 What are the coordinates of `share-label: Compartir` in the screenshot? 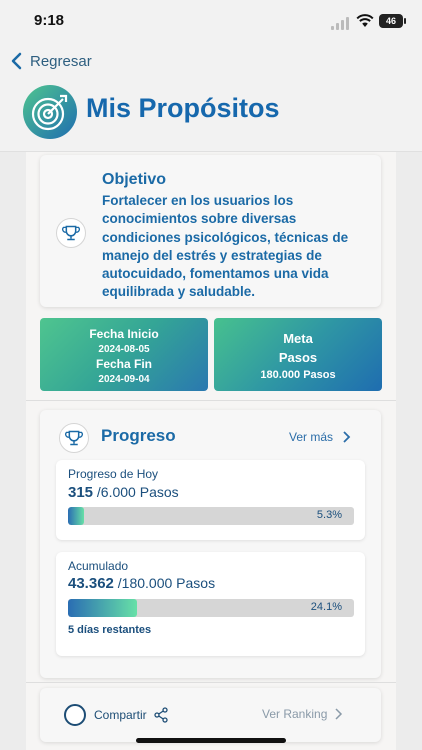 It's located at (120, 715).